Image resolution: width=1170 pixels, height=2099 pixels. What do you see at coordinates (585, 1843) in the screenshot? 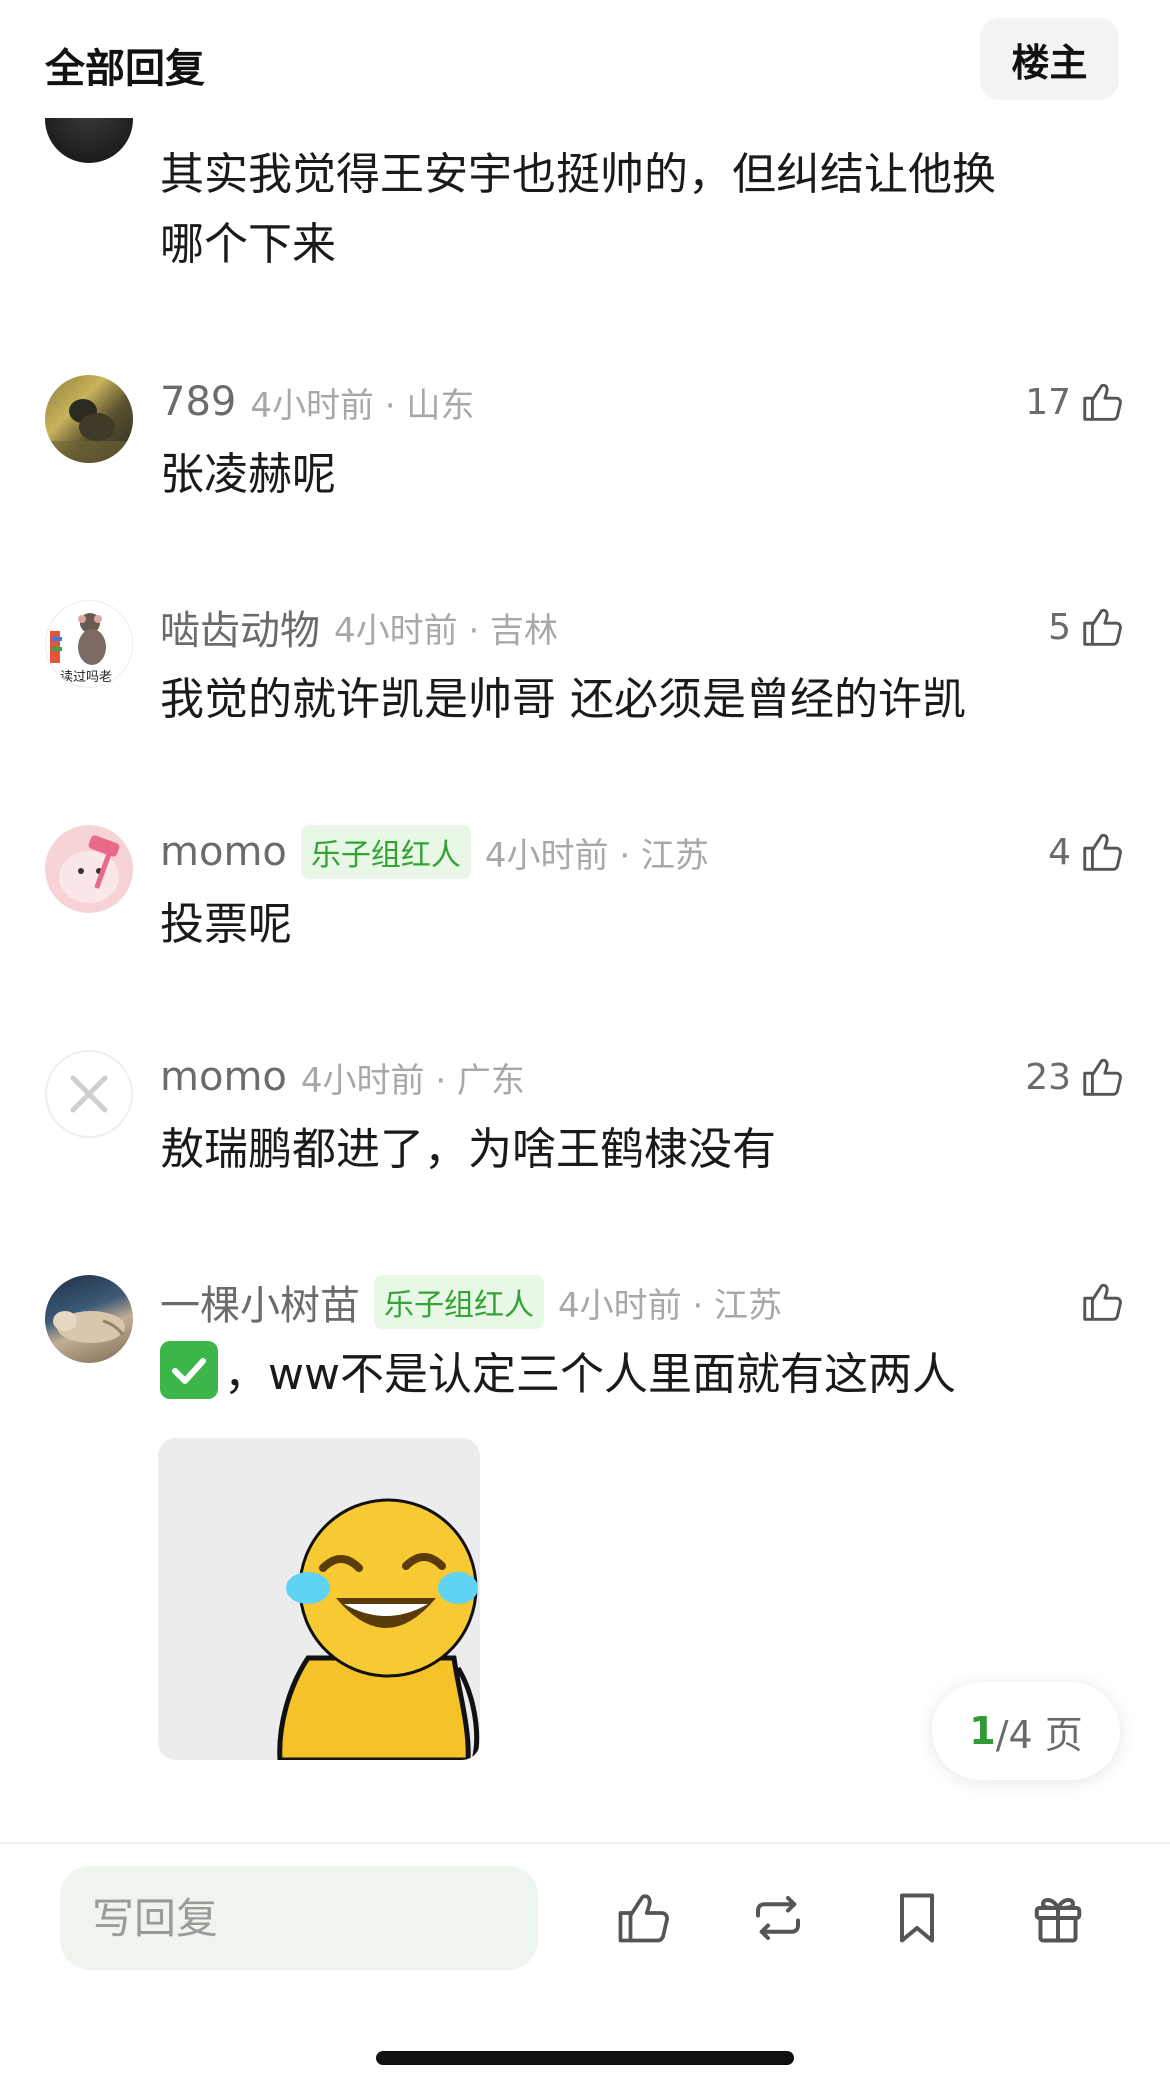
I see `divider` at bounding box center [585, 1843].